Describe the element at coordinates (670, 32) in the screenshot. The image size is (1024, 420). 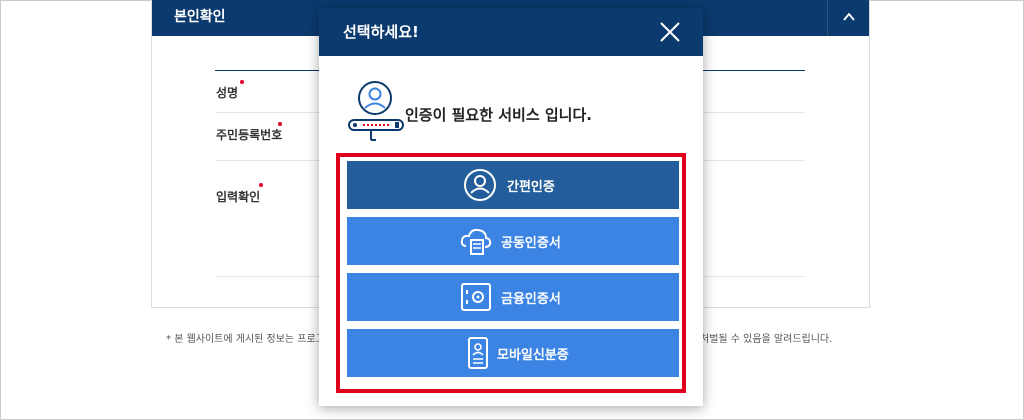
I see `close-icon` at that location.